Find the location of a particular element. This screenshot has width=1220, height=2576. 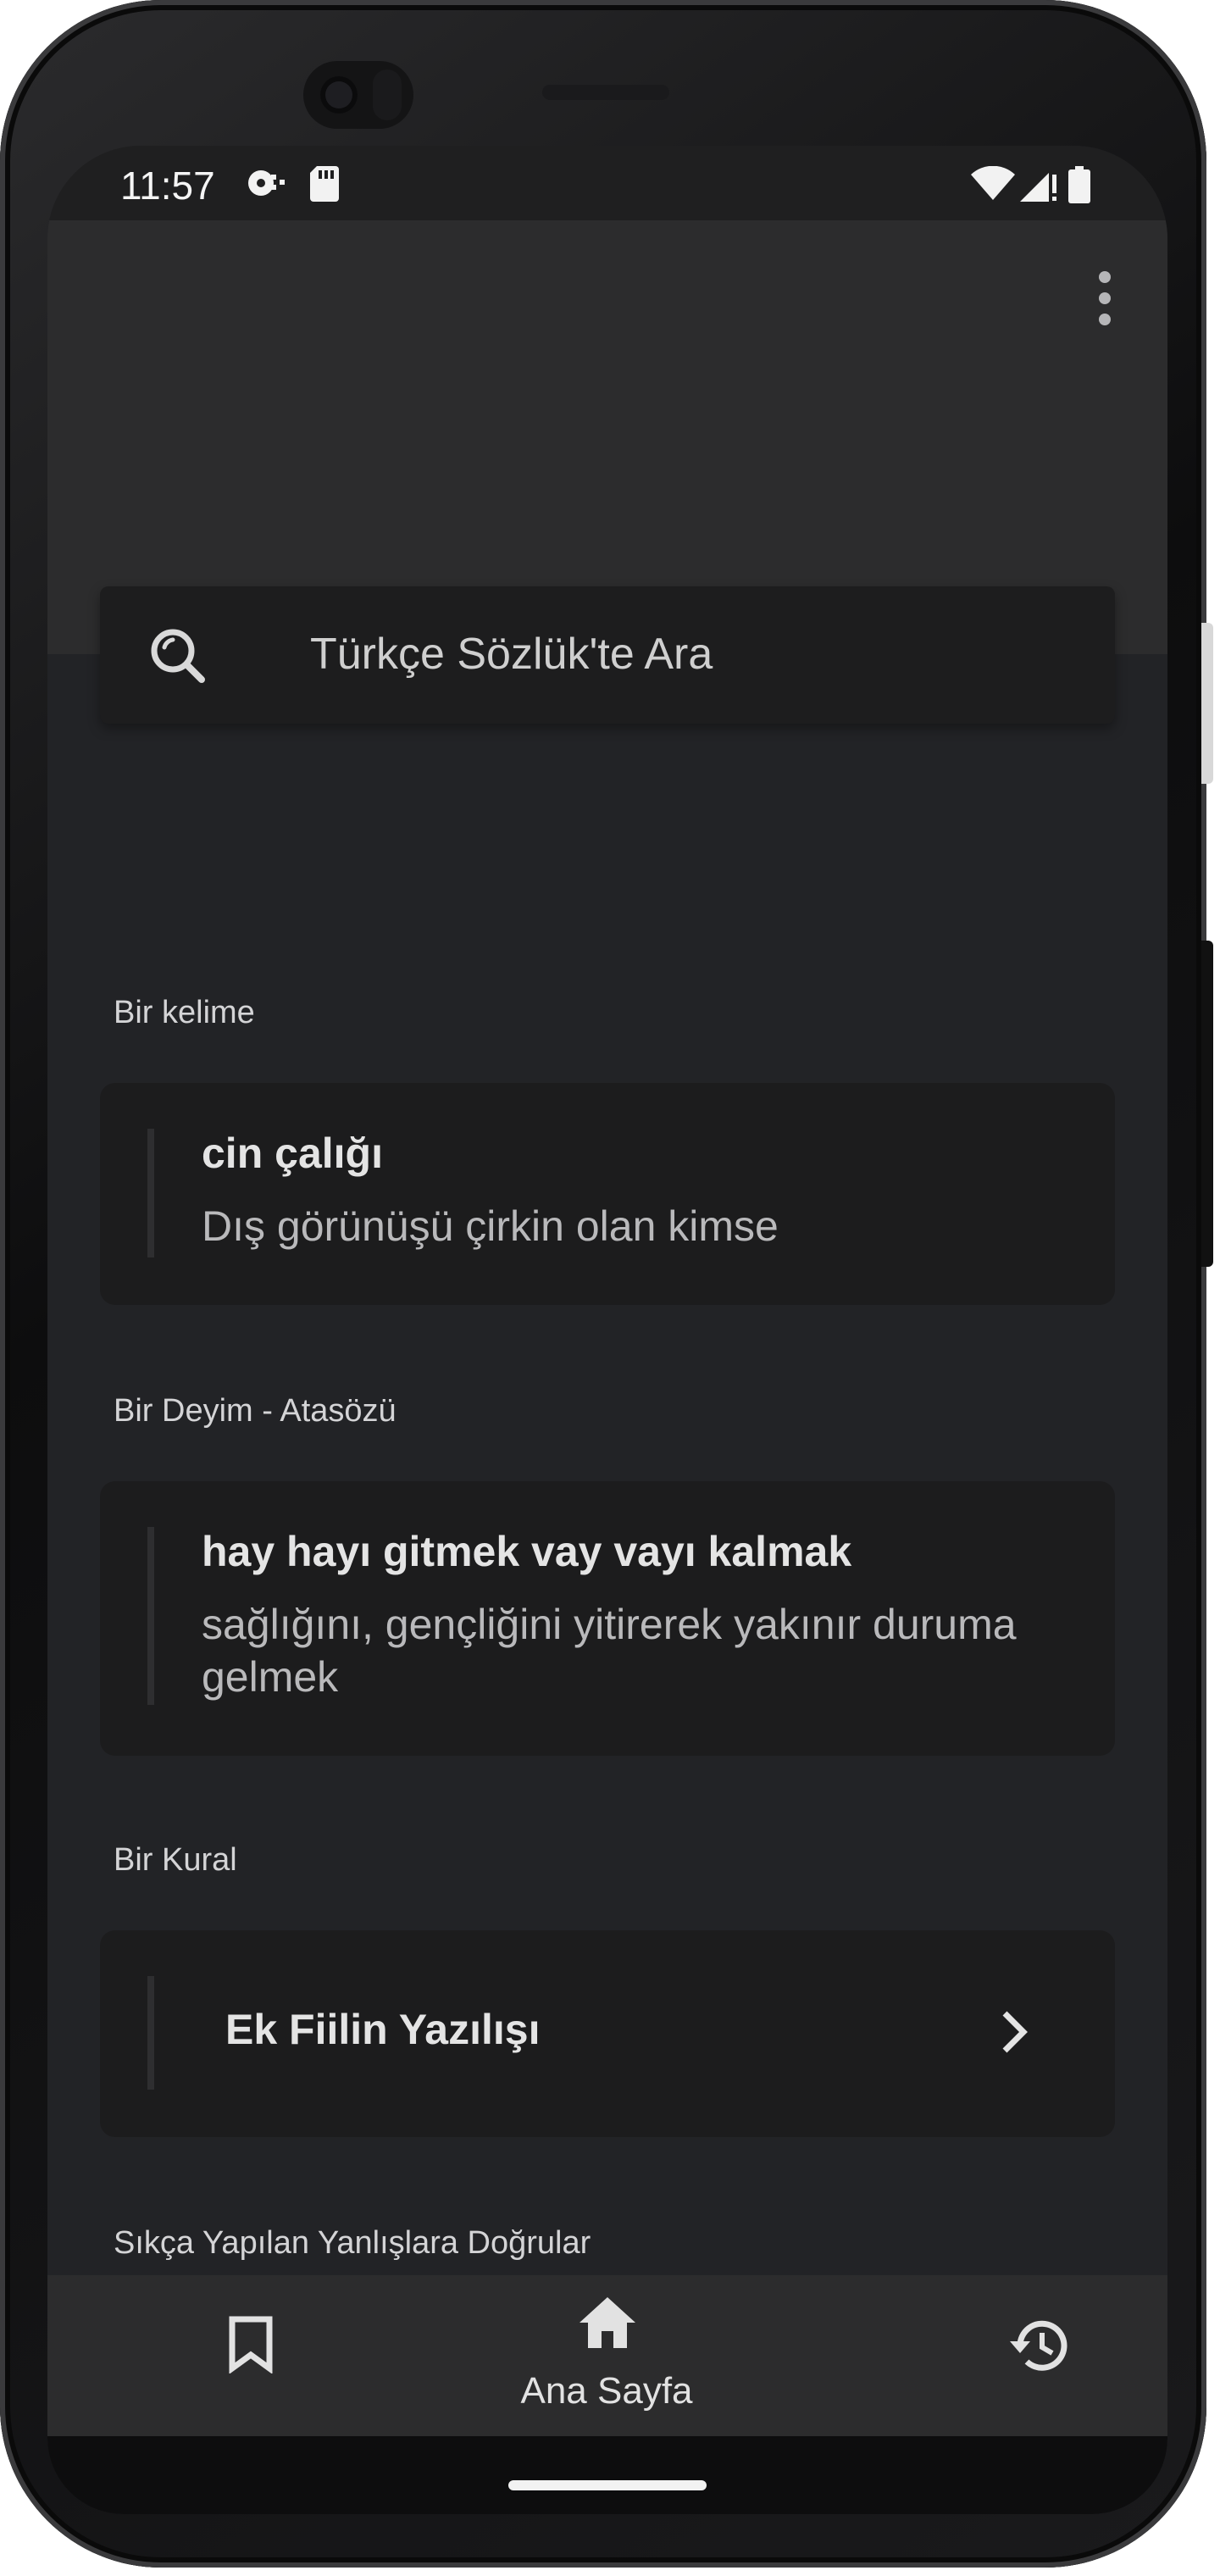

section-title-rule: Bir Kural is located at coordinates (175, 1860).